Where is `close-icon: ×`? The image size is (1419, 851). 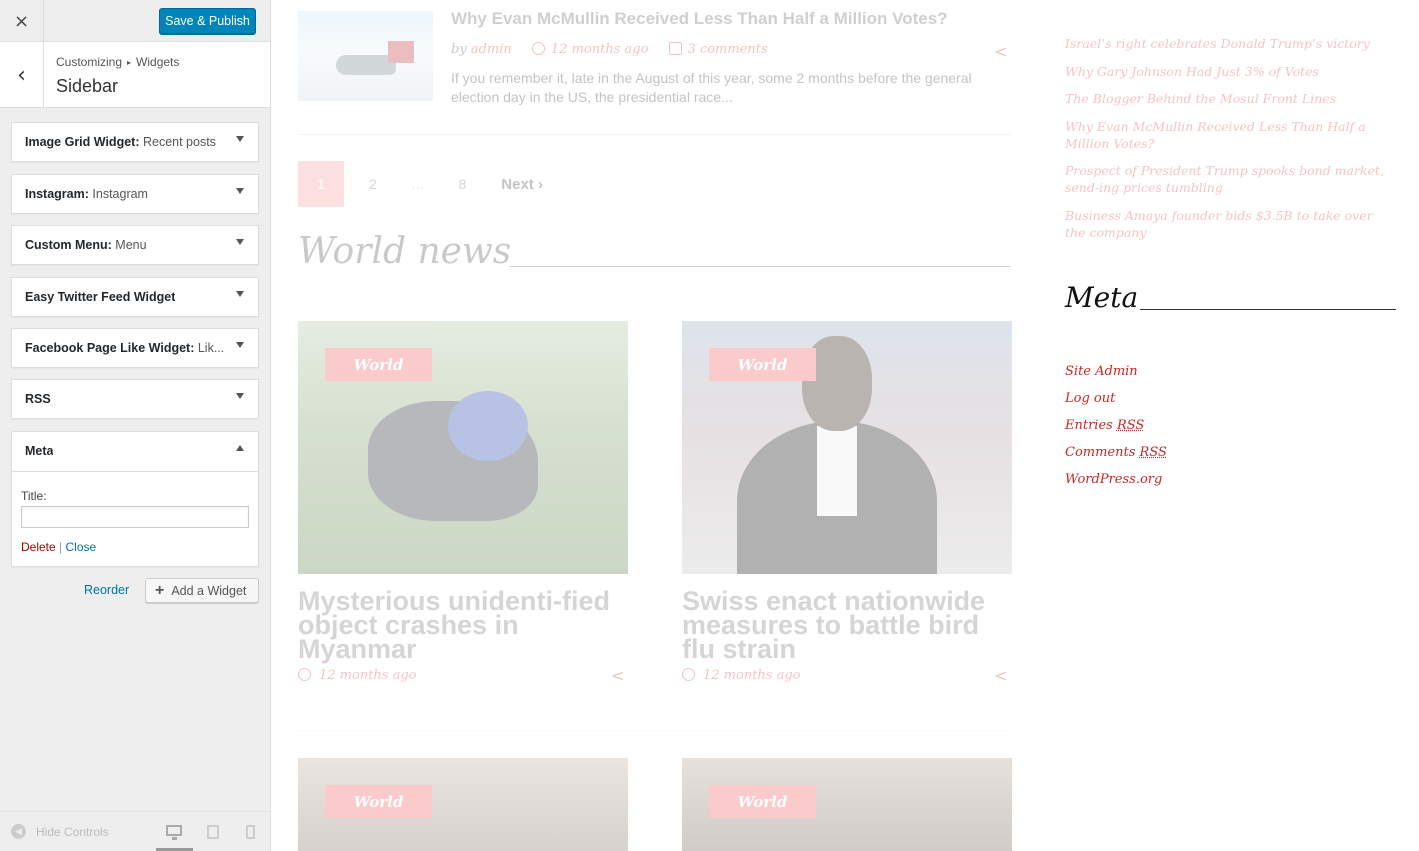 close-icon: × is located at coordinates (22, 21).